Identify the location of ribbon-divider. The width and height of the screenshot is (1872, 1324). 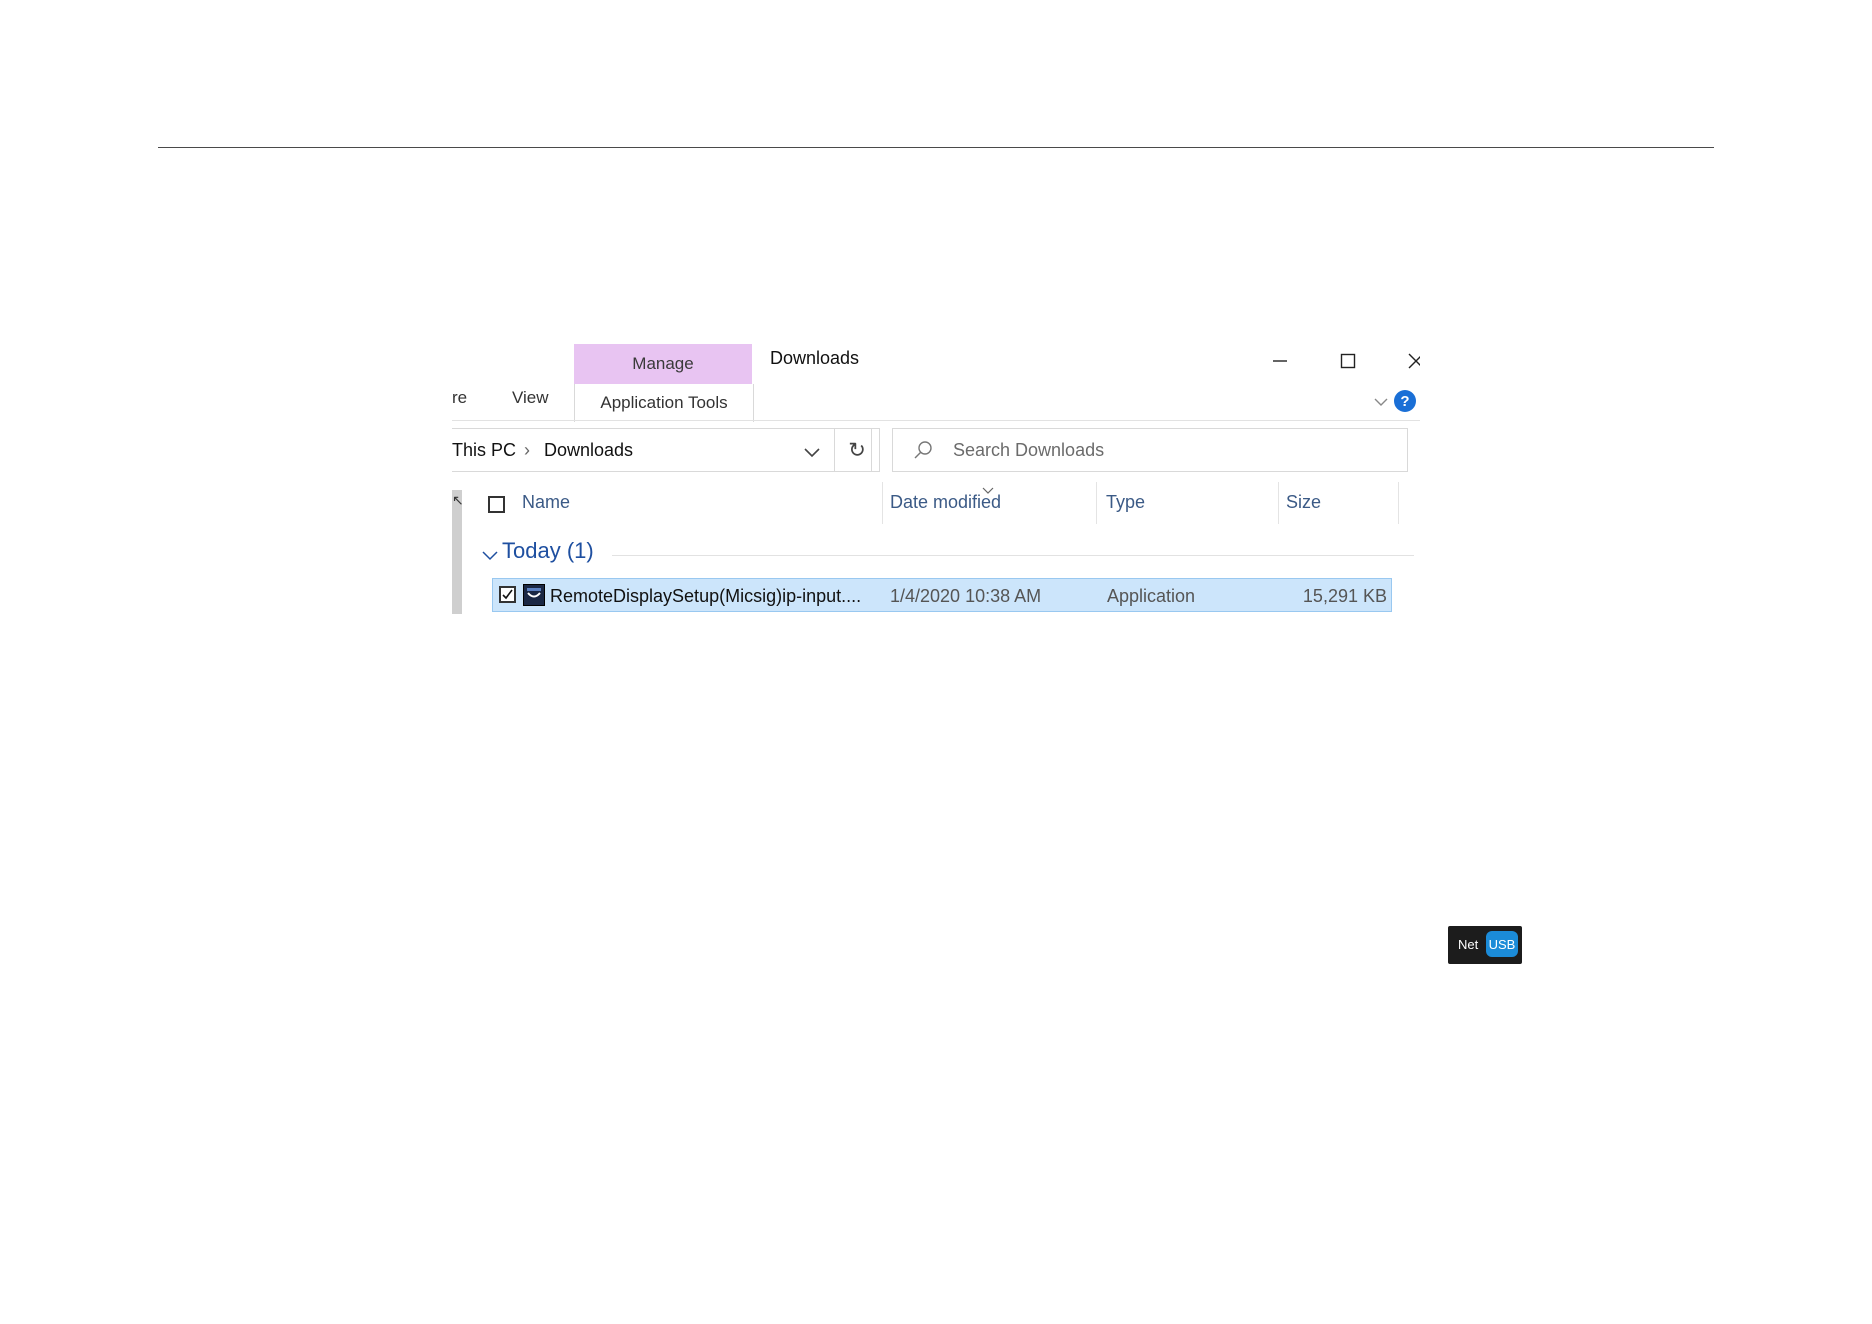
(936, 420).